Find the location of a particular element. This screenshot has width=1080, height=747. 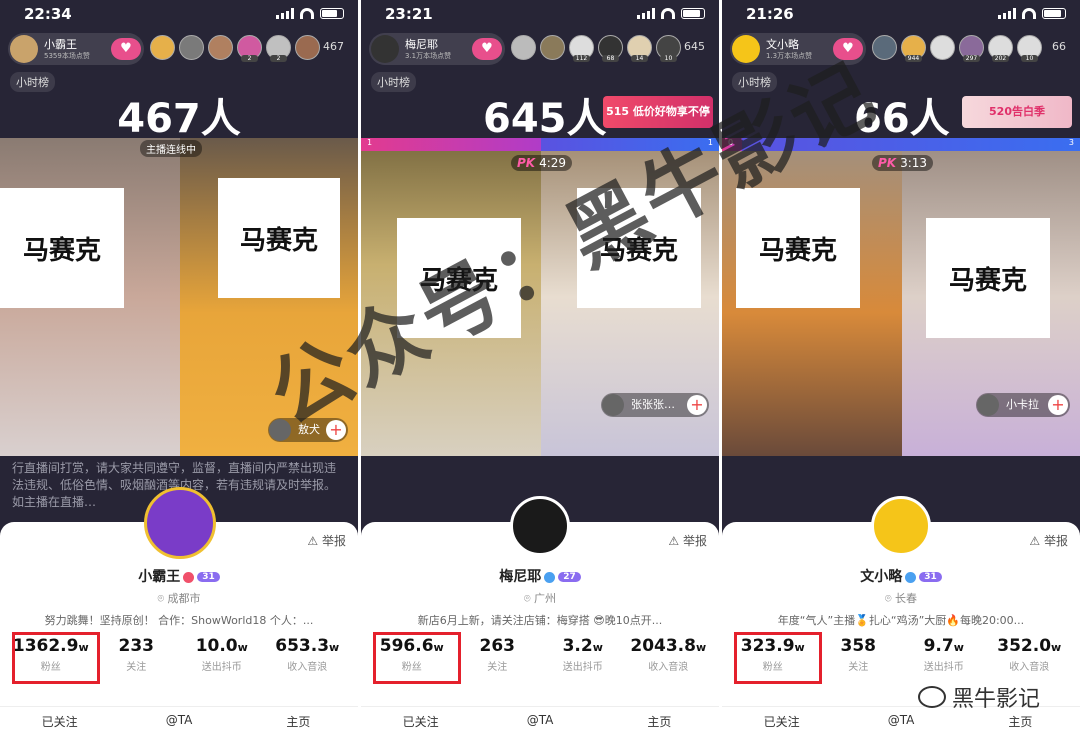

viewer-count: 467 is located at coordinates (333, 46).